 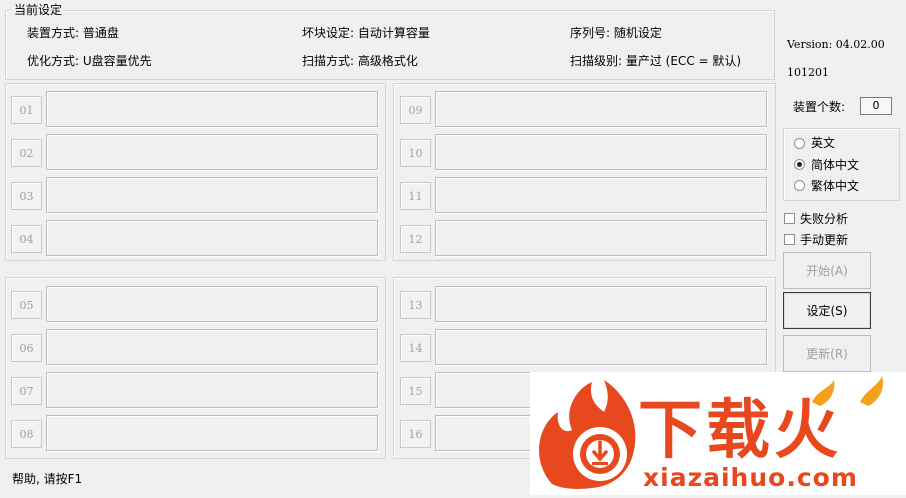 I want to click on device-slot-button: 07, so click(x=26, y=391).